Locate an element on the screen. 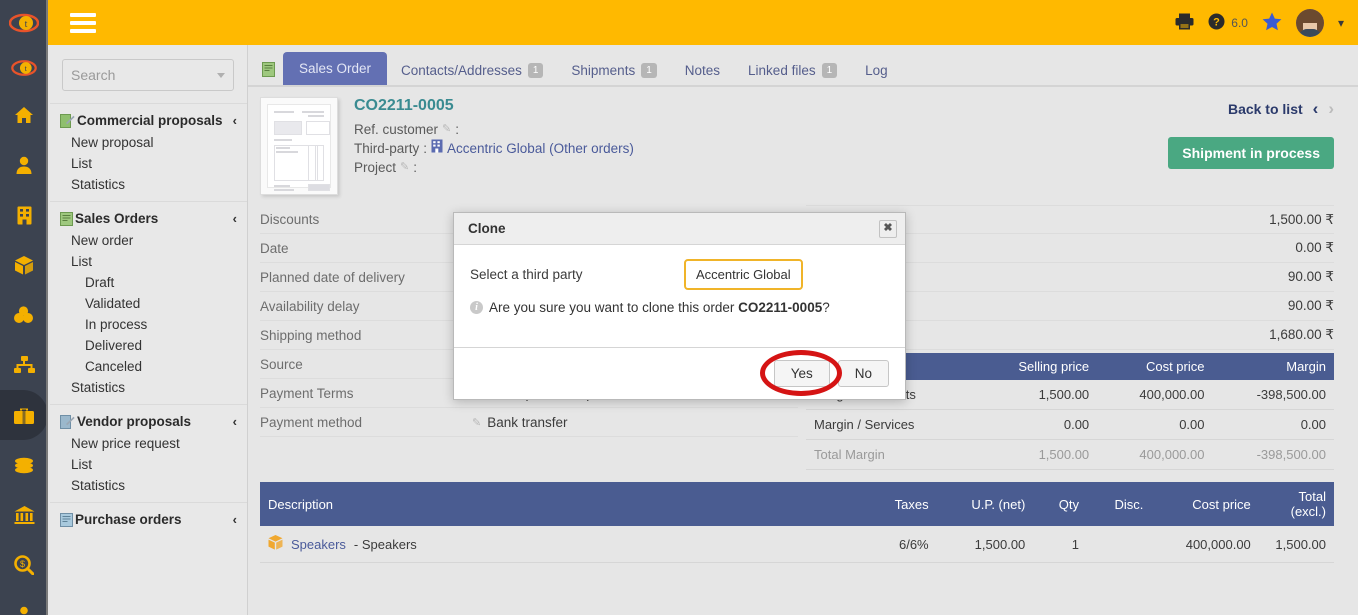  sidebar-item-new-order: New order is located at coordinates (148, 240).